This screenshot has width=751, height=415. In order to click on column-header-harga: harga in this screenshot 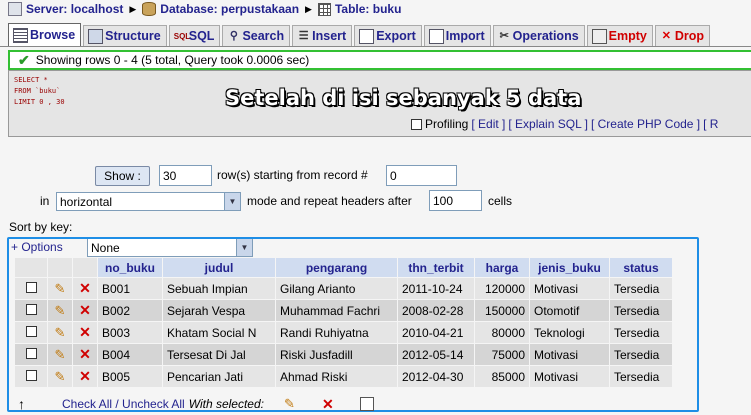, I will do `click(502, 267)`.